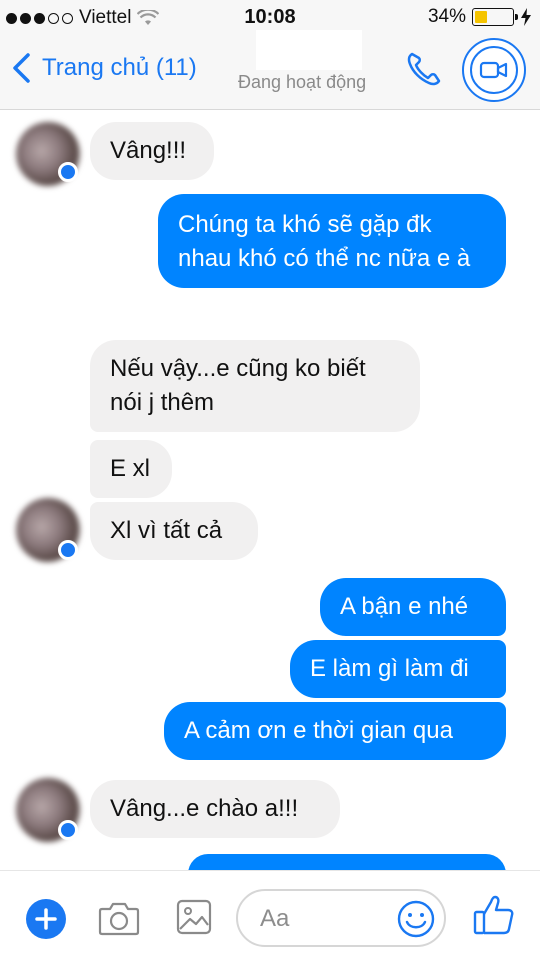  Describe the element at coordinates (413, 607) in the screenshot. I see `message-outgoing: A bận e nhé` at that location.